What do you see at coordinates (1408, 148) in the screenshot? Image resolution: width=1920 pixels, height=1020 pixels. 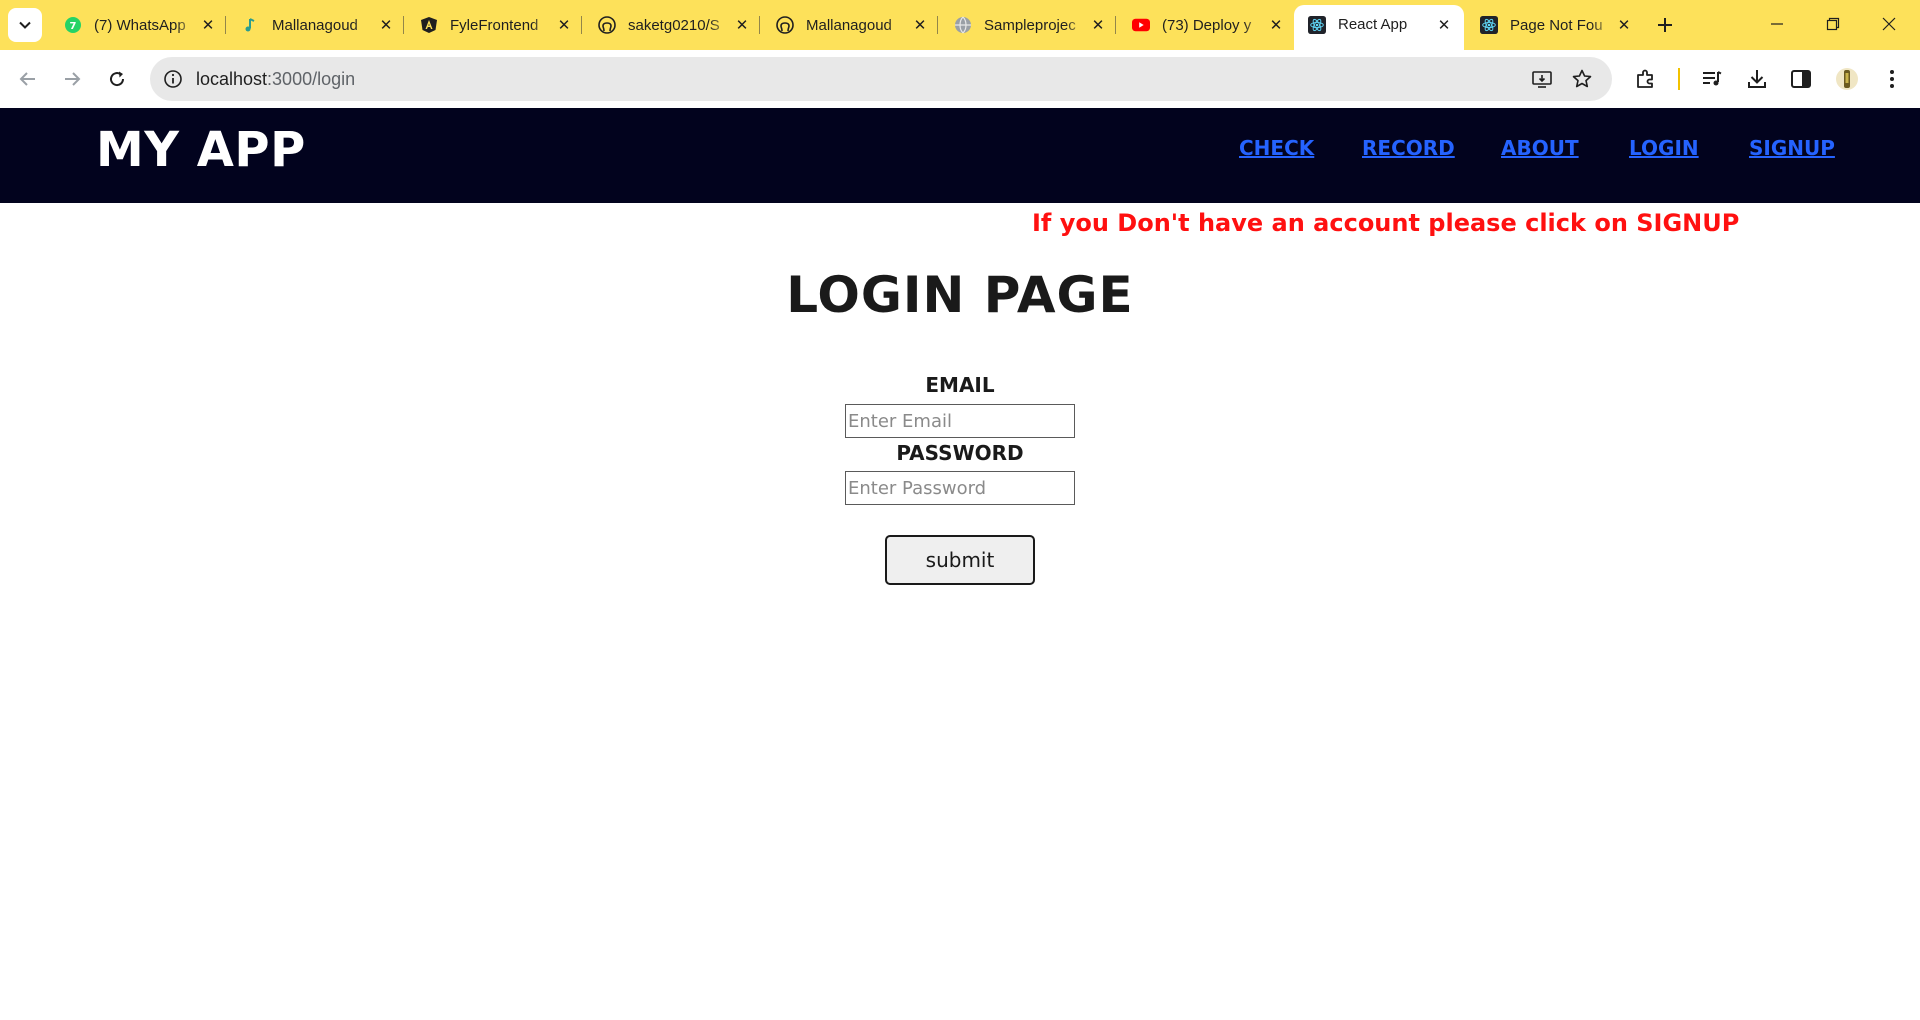 I see `nav-link-record: RECORD` at bounding box center [1408, 148].